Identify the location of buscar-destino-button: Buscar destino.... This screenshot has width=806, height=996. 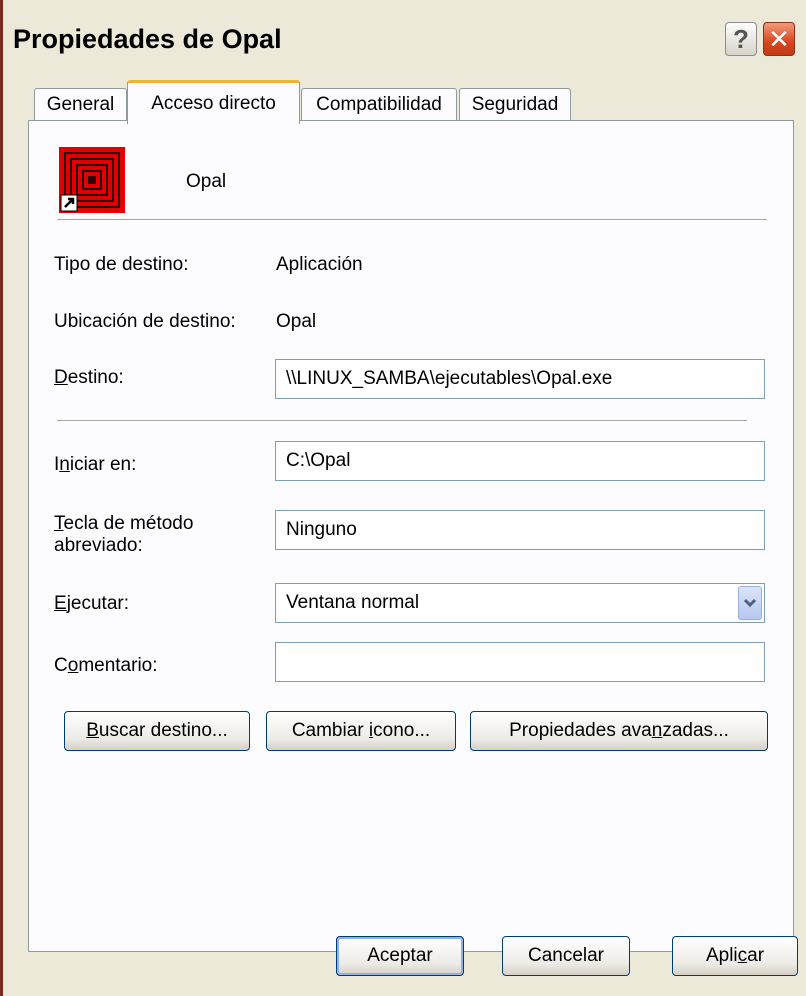
(157, 731).